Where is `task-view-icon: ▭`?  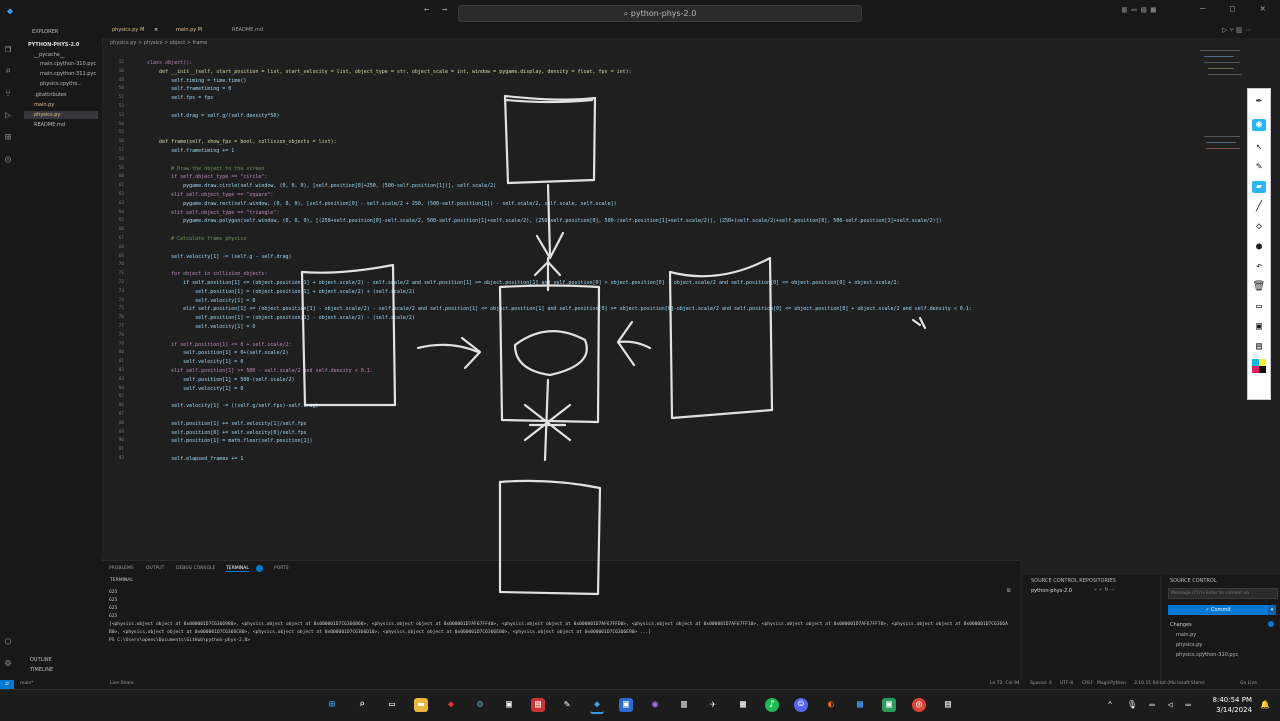 task-view-icon: ▭ is located at coordinates (392, 705).